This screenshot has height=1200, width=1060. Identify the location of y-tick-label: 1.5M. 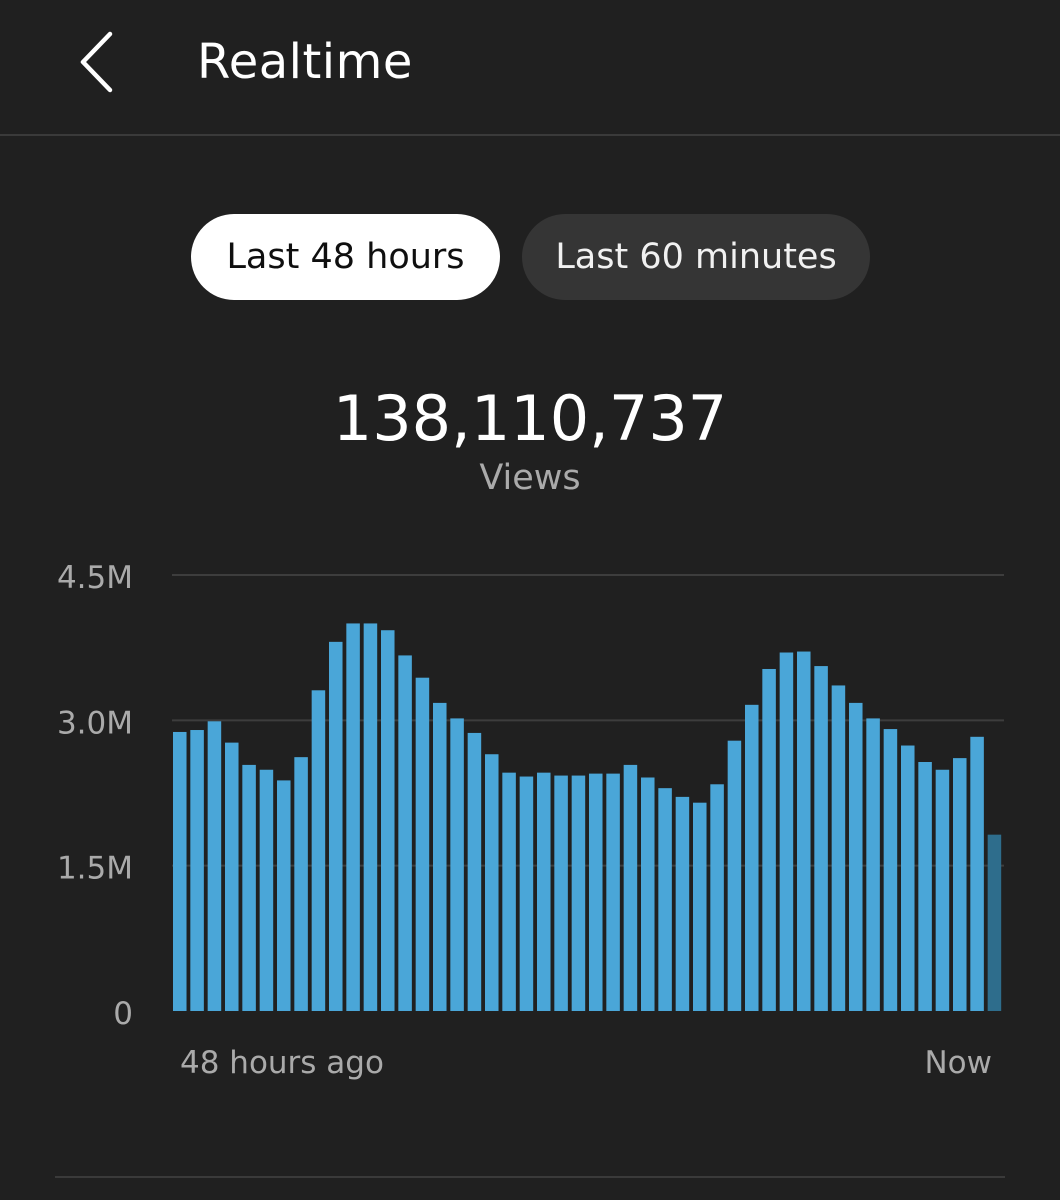
(95, 869).